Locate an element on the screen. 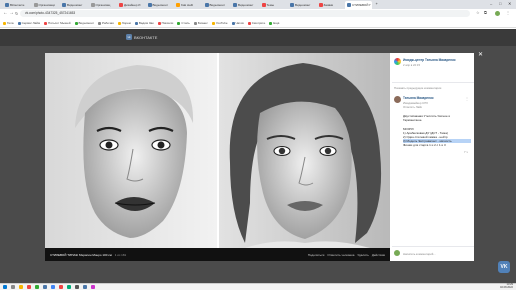 Image resolution: width=516 pixels, height=290 pixels. bookmark-item: Лорем is located at coordinates (124, 23).